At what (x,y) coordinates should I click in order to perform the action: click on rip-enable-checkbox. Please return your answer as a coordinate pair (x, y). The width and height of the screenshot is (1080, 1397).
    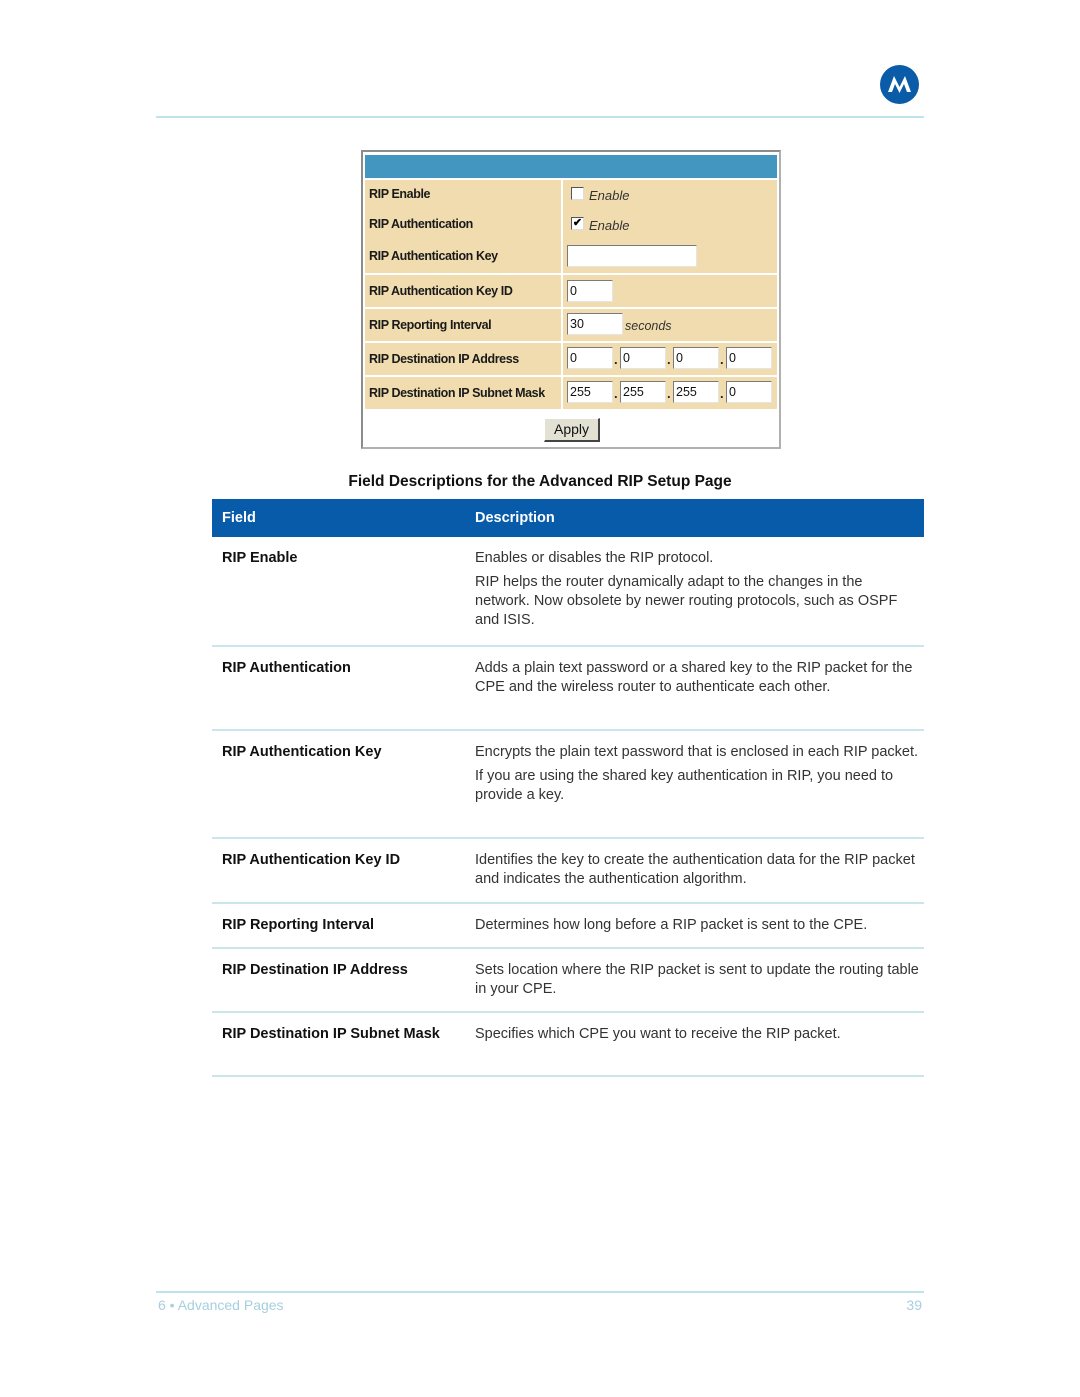
    Looking at the image, I should click on (577, 193).